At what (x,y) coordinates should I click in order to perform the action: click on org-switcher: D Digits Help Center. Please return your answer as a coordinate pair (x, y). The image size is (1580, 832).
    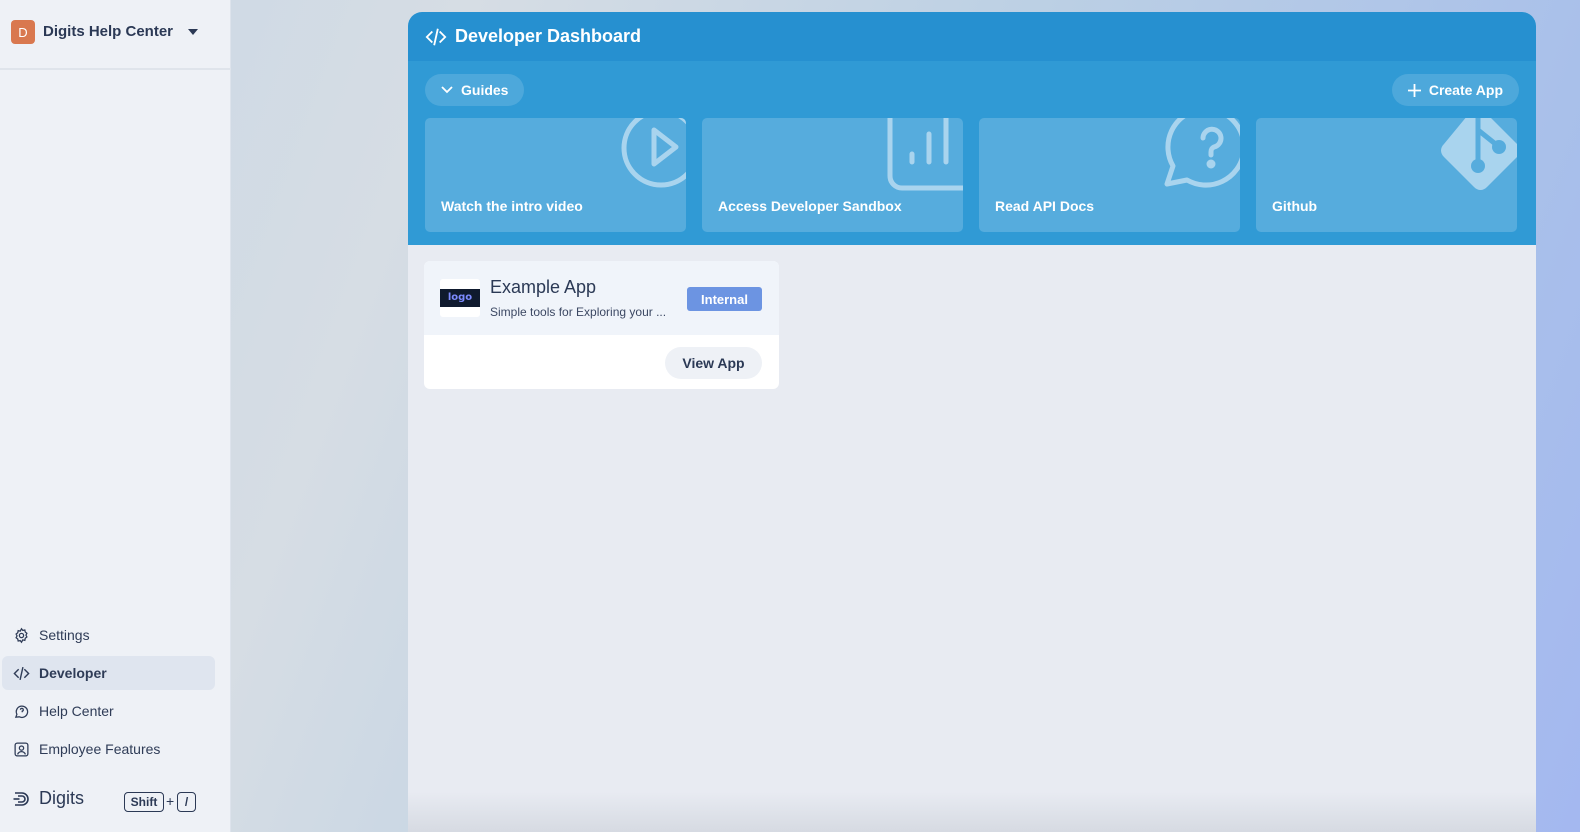
    Looking at the image, I should click on (115, 35).